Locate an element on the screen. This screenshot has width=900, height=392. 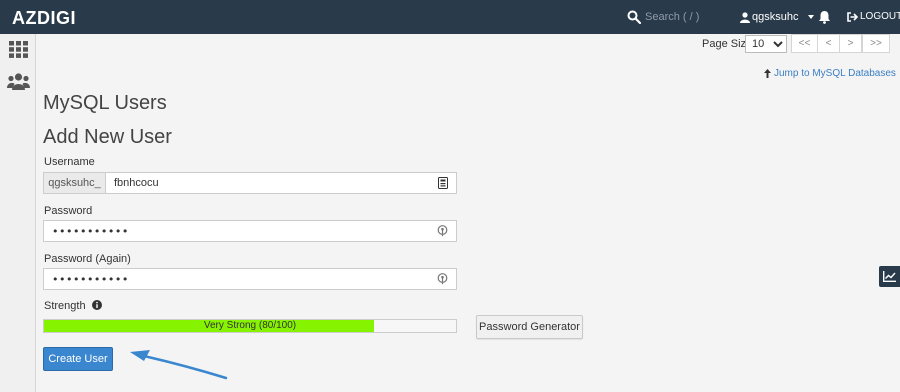
page-title: MySQL Users is located at coordinates (105, 103).